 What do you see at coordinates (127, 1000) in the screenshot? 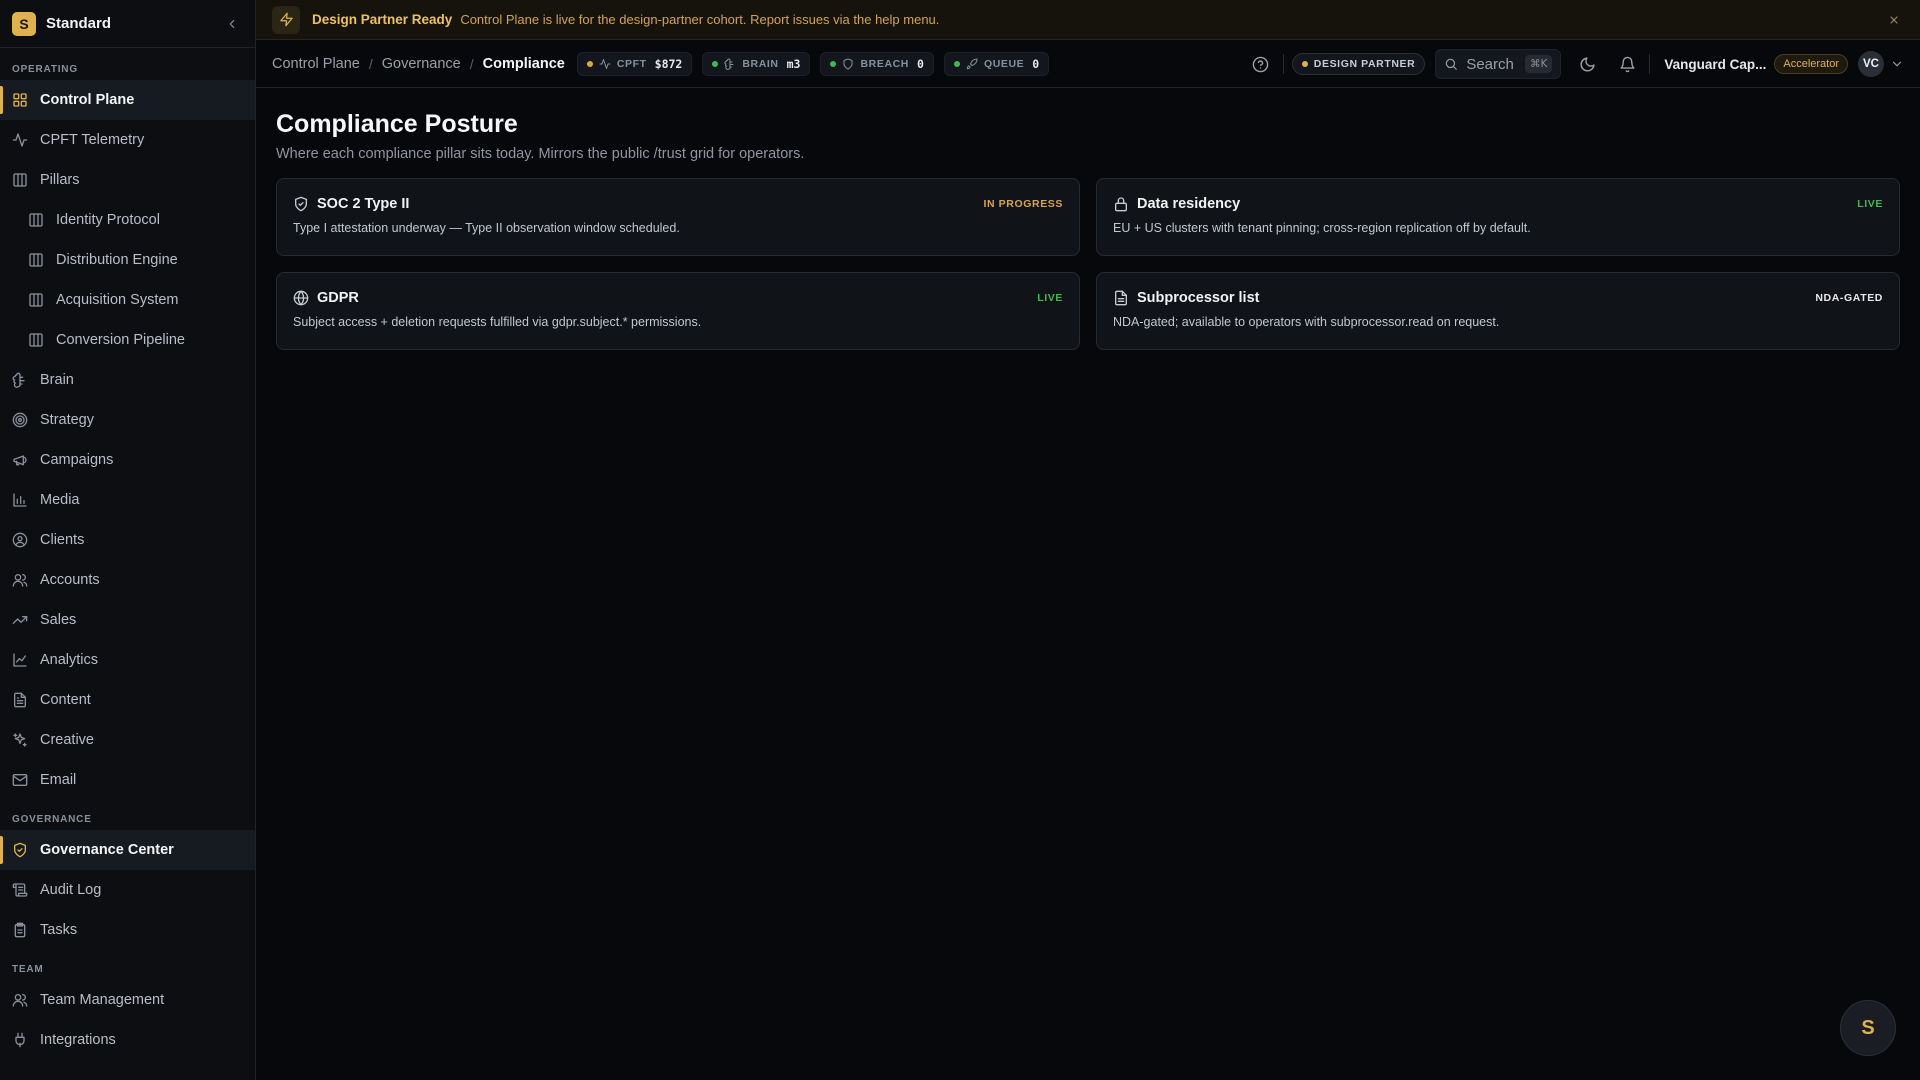
I see `sidebar-item-team-management: Team Management` at bounding box center [127, 1000].